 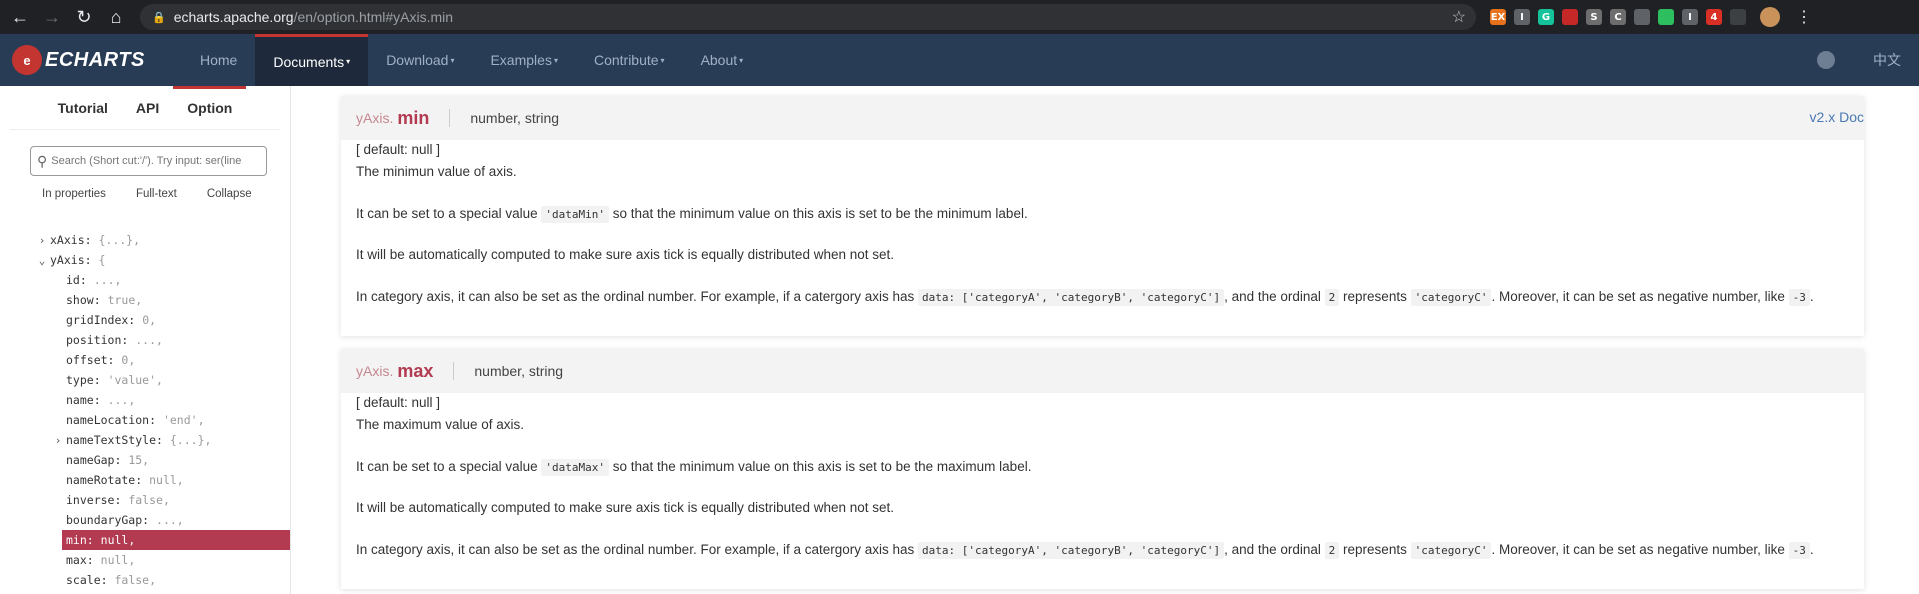 I want to click on tree-item: inverse: false,, so click(x=145, y=500).